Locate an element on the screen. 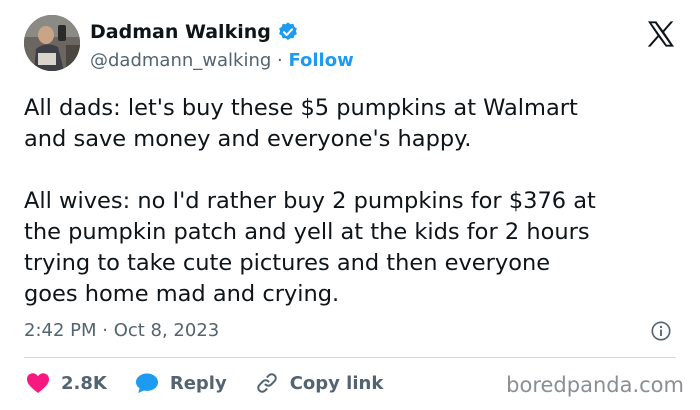 This screenshot has height=410, width=700. like-button: 2.8K is located at coordinates (66, 383).